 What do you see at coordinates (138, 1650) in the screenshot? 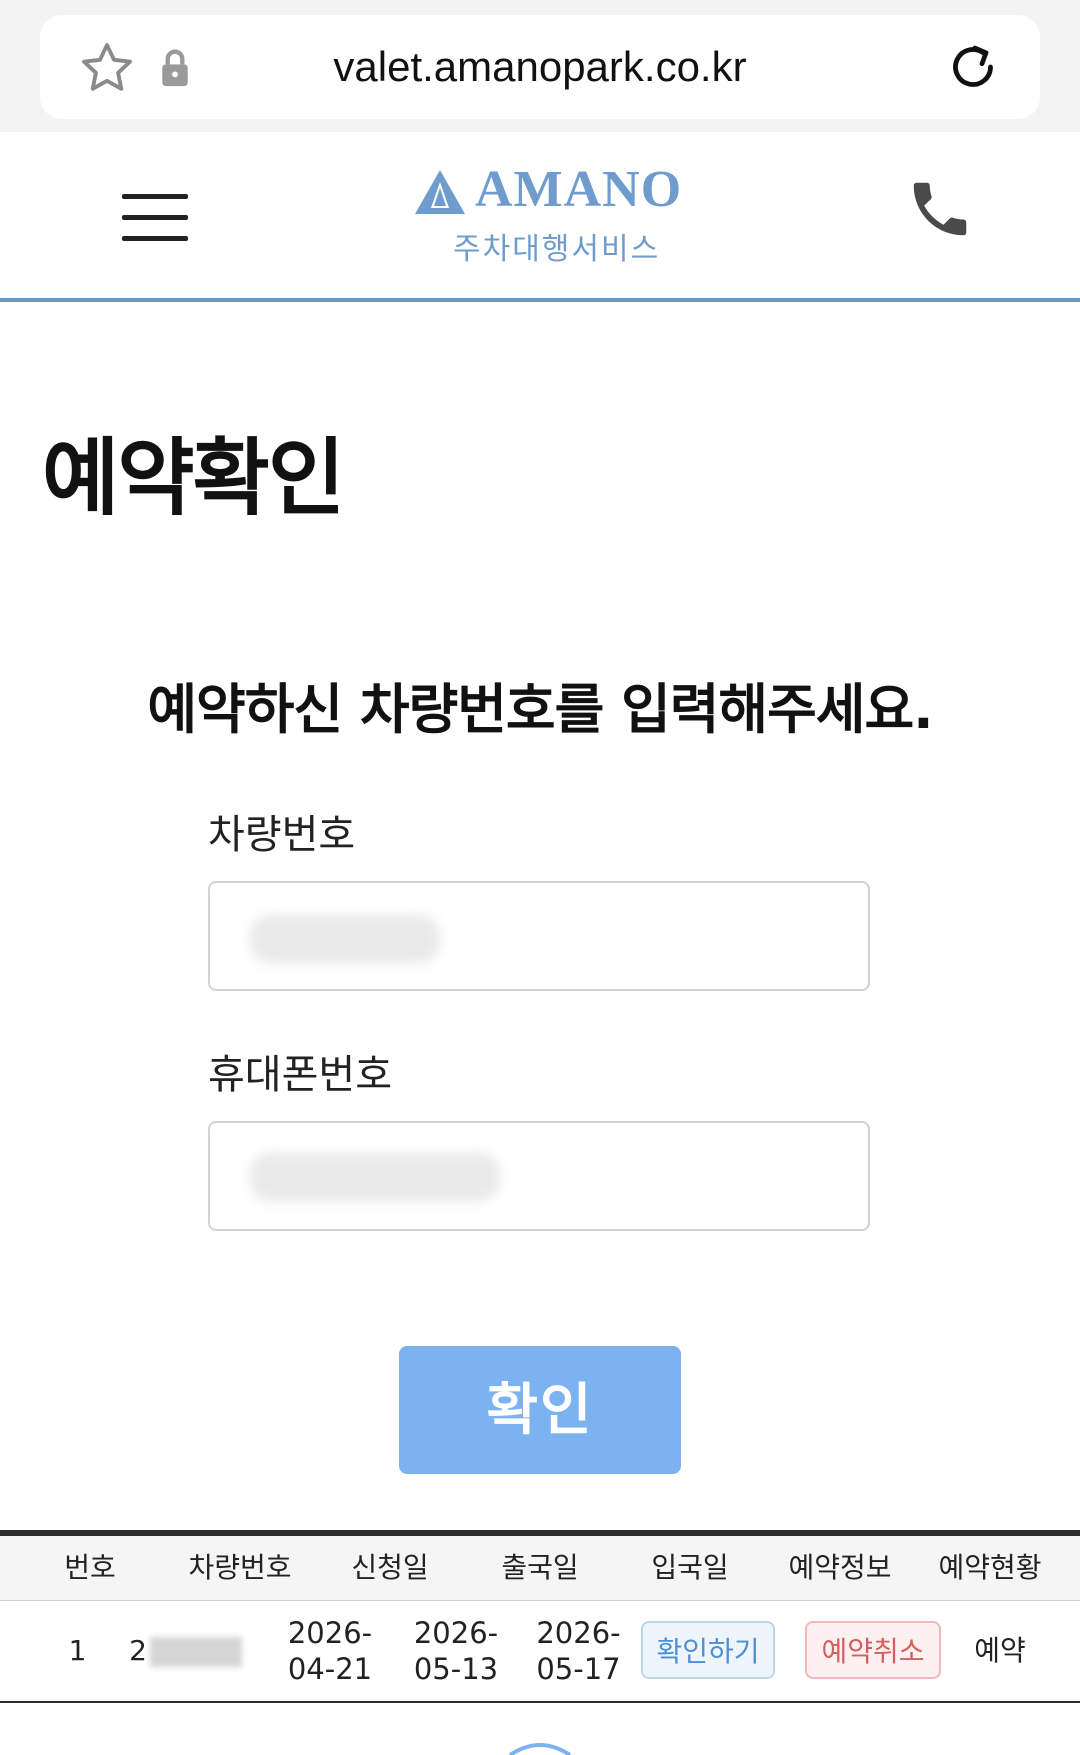
I see `row-car-number: 2` at bounding box center [138, 1650].